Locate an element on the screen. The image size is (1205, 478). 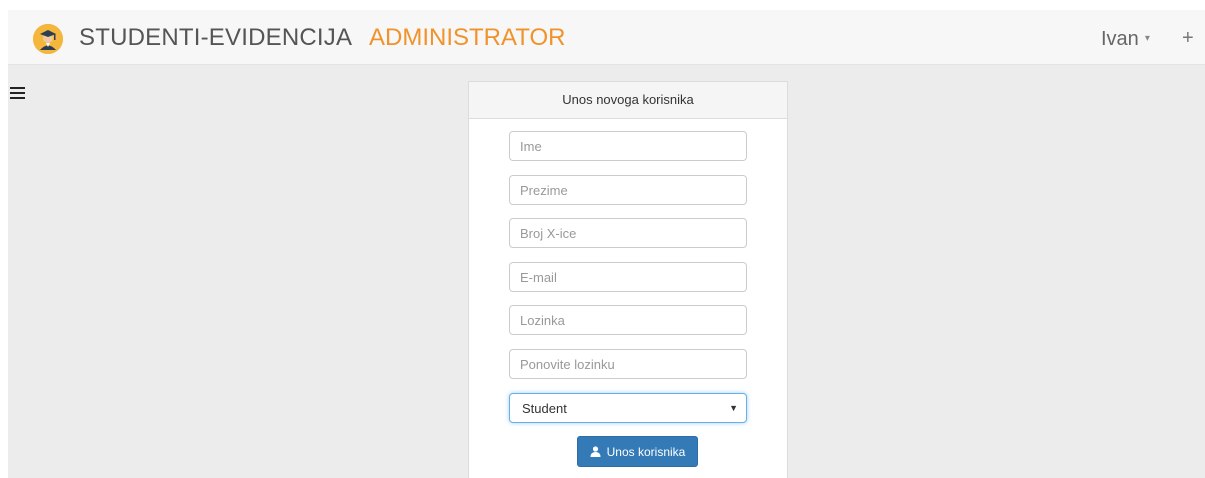
email-input is located at coordinates (628, 277).